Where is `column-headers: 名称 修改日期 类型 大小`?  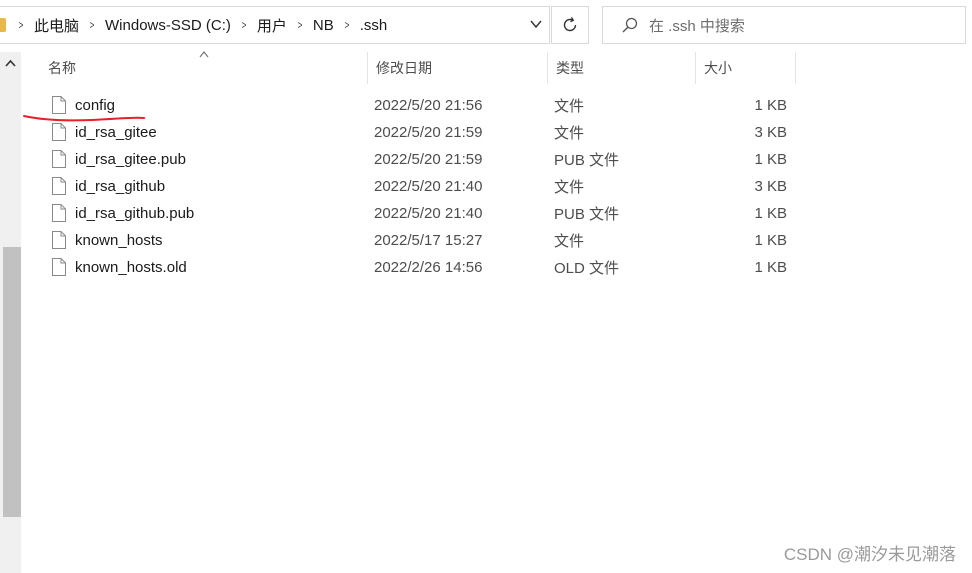 column-headers: 名称 修改日期 类型 大小 is located at coordinates (497, 68).